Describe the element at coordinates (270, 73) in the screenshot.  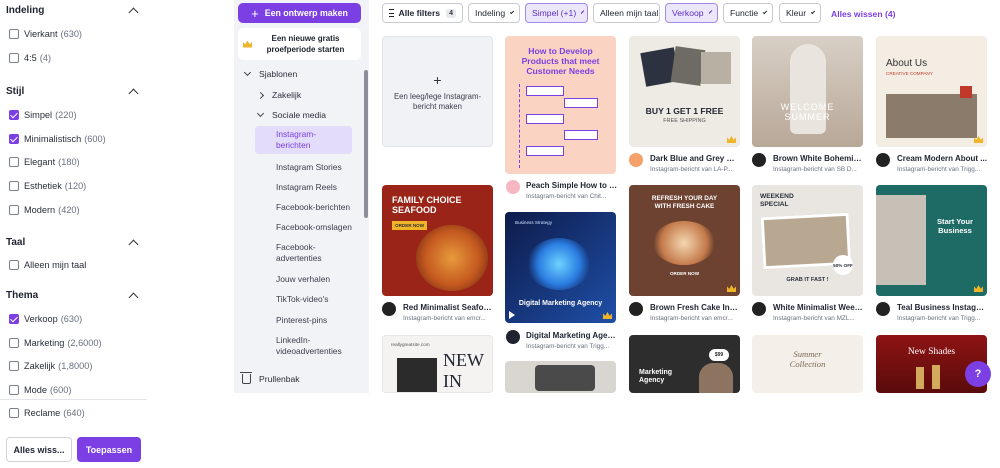
I see `tree-item-sjablonen: Sjablonen` at that location.